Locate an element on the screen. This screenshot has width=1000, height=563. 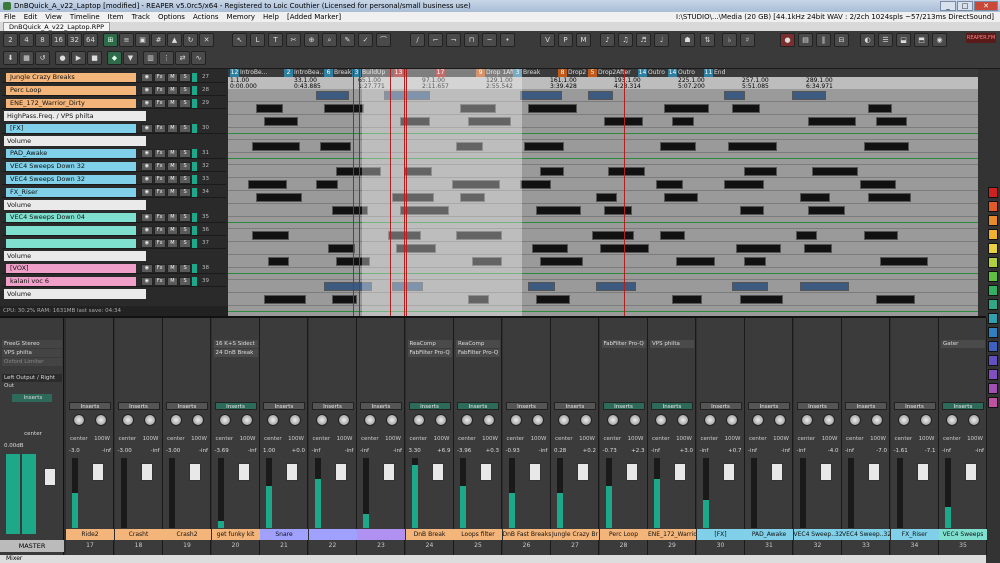
undo-icon: ↺ is located at coordinates (42, 58).